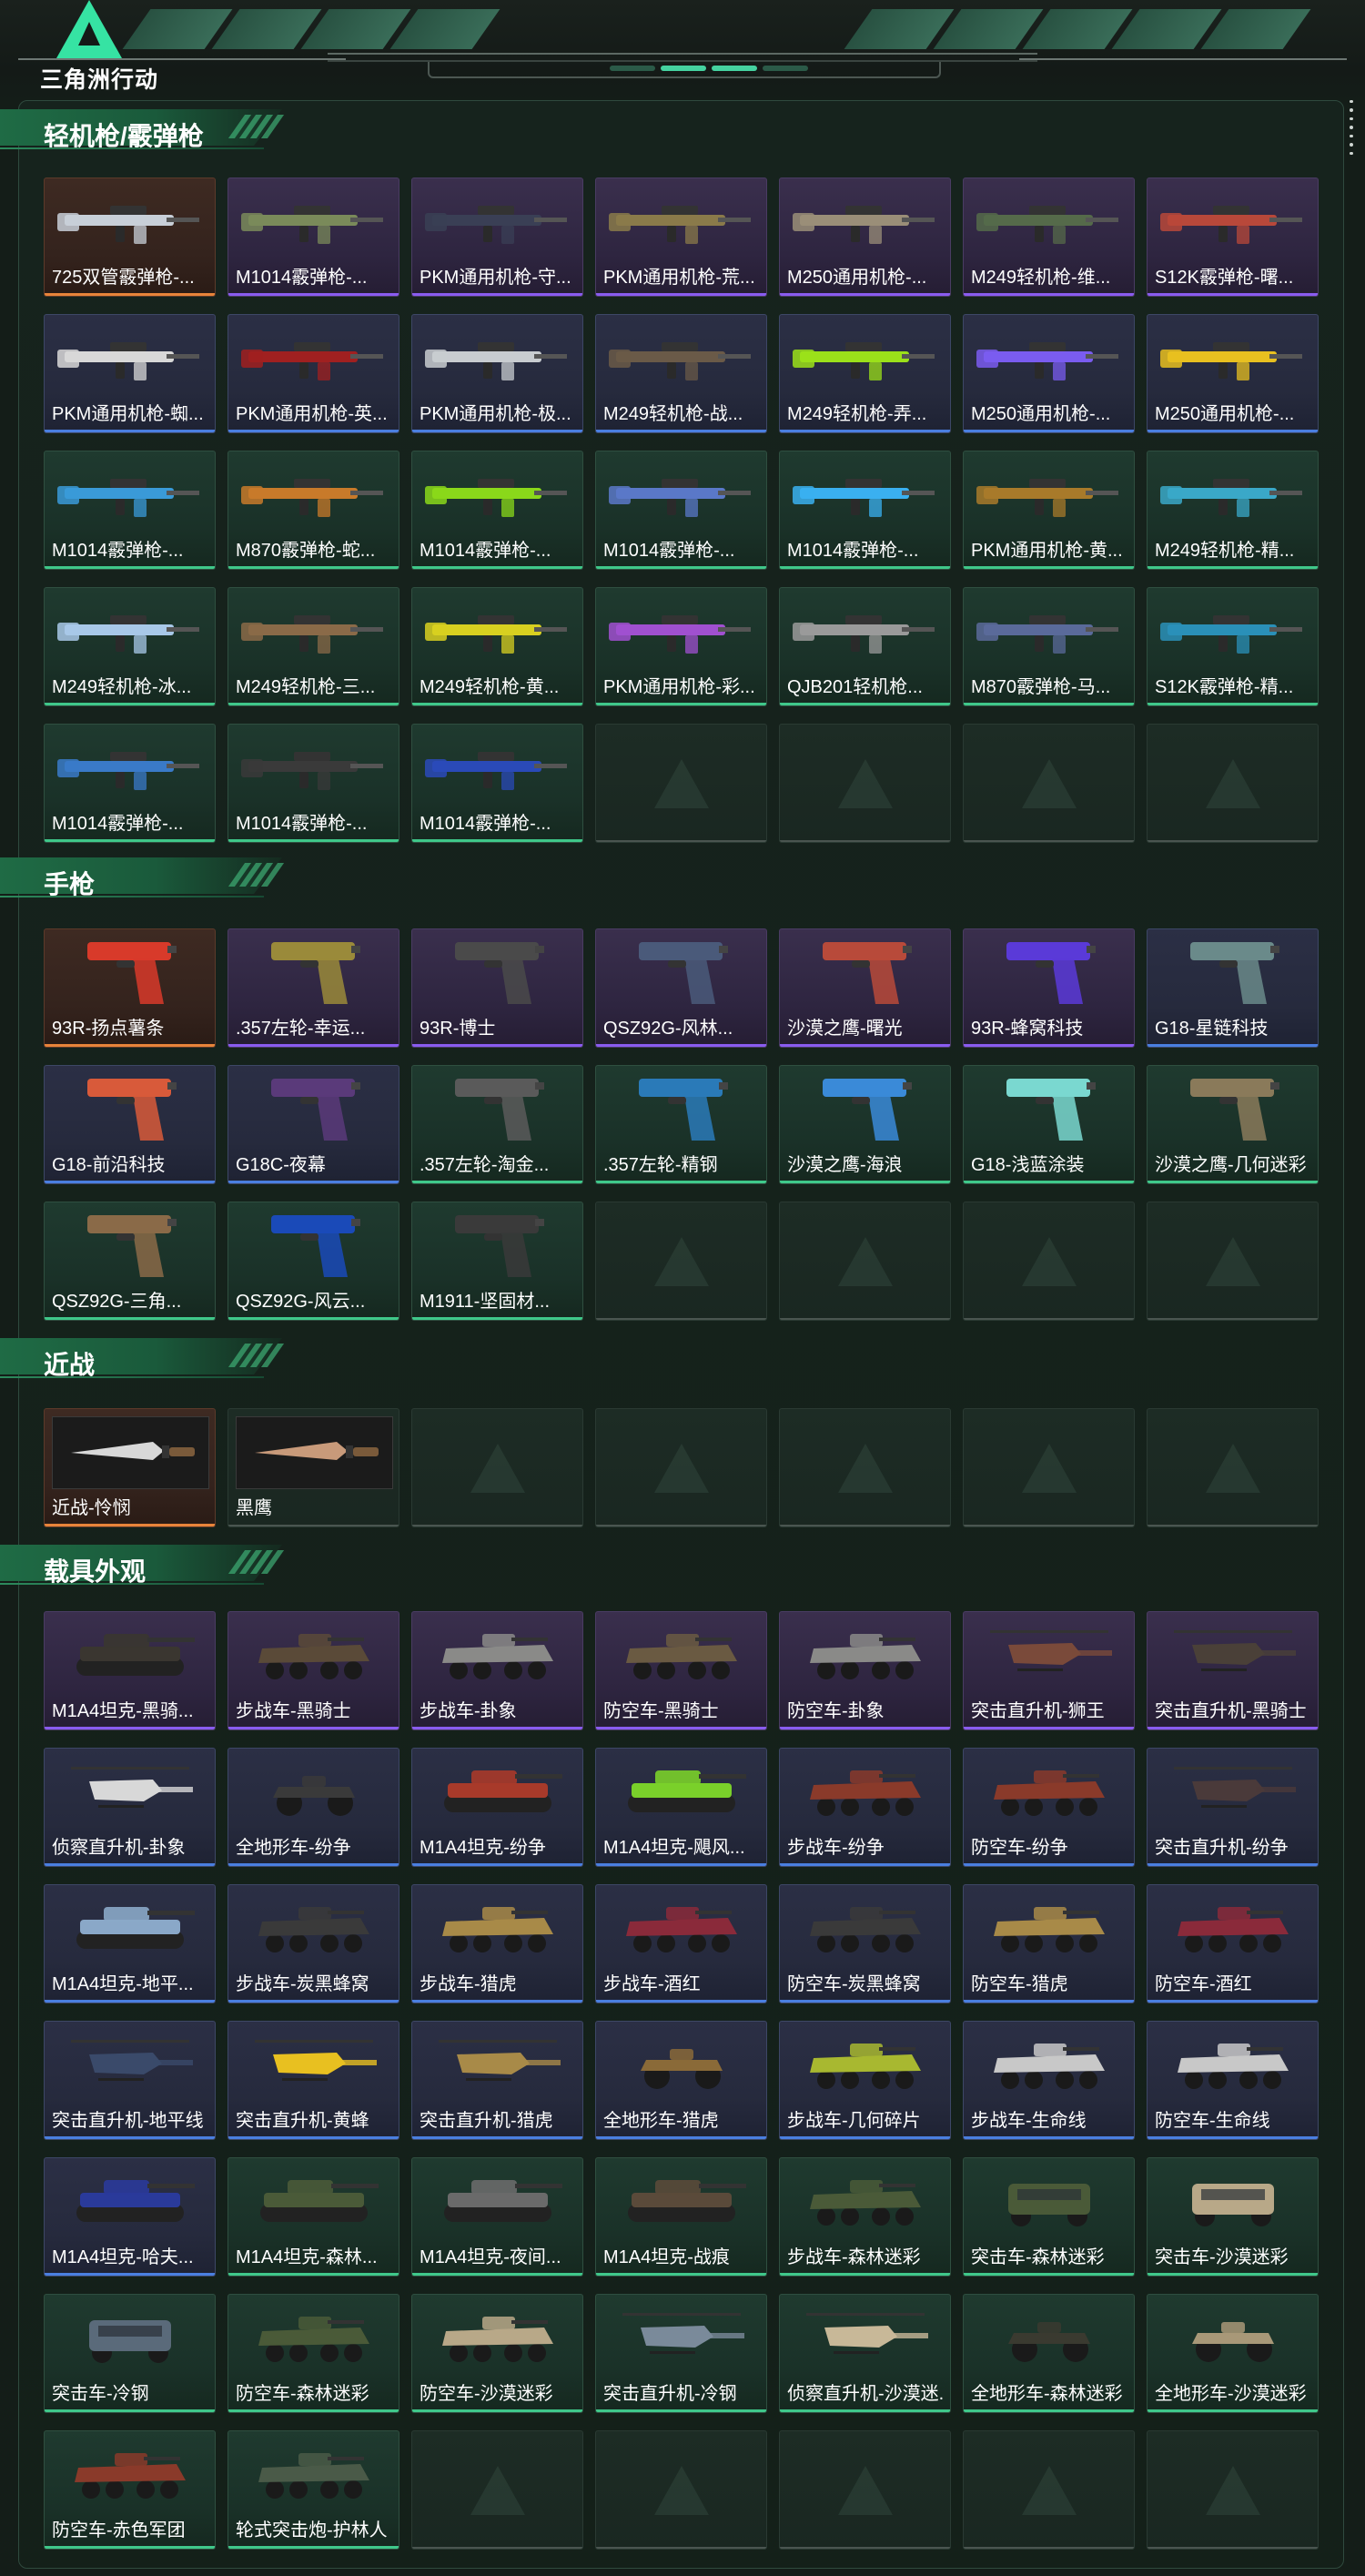  What do you see at coordinates (681, 2080) in the screenshot?
I see `skin-card: 全地形车-猎虎` at bounding box center [681, 2080].